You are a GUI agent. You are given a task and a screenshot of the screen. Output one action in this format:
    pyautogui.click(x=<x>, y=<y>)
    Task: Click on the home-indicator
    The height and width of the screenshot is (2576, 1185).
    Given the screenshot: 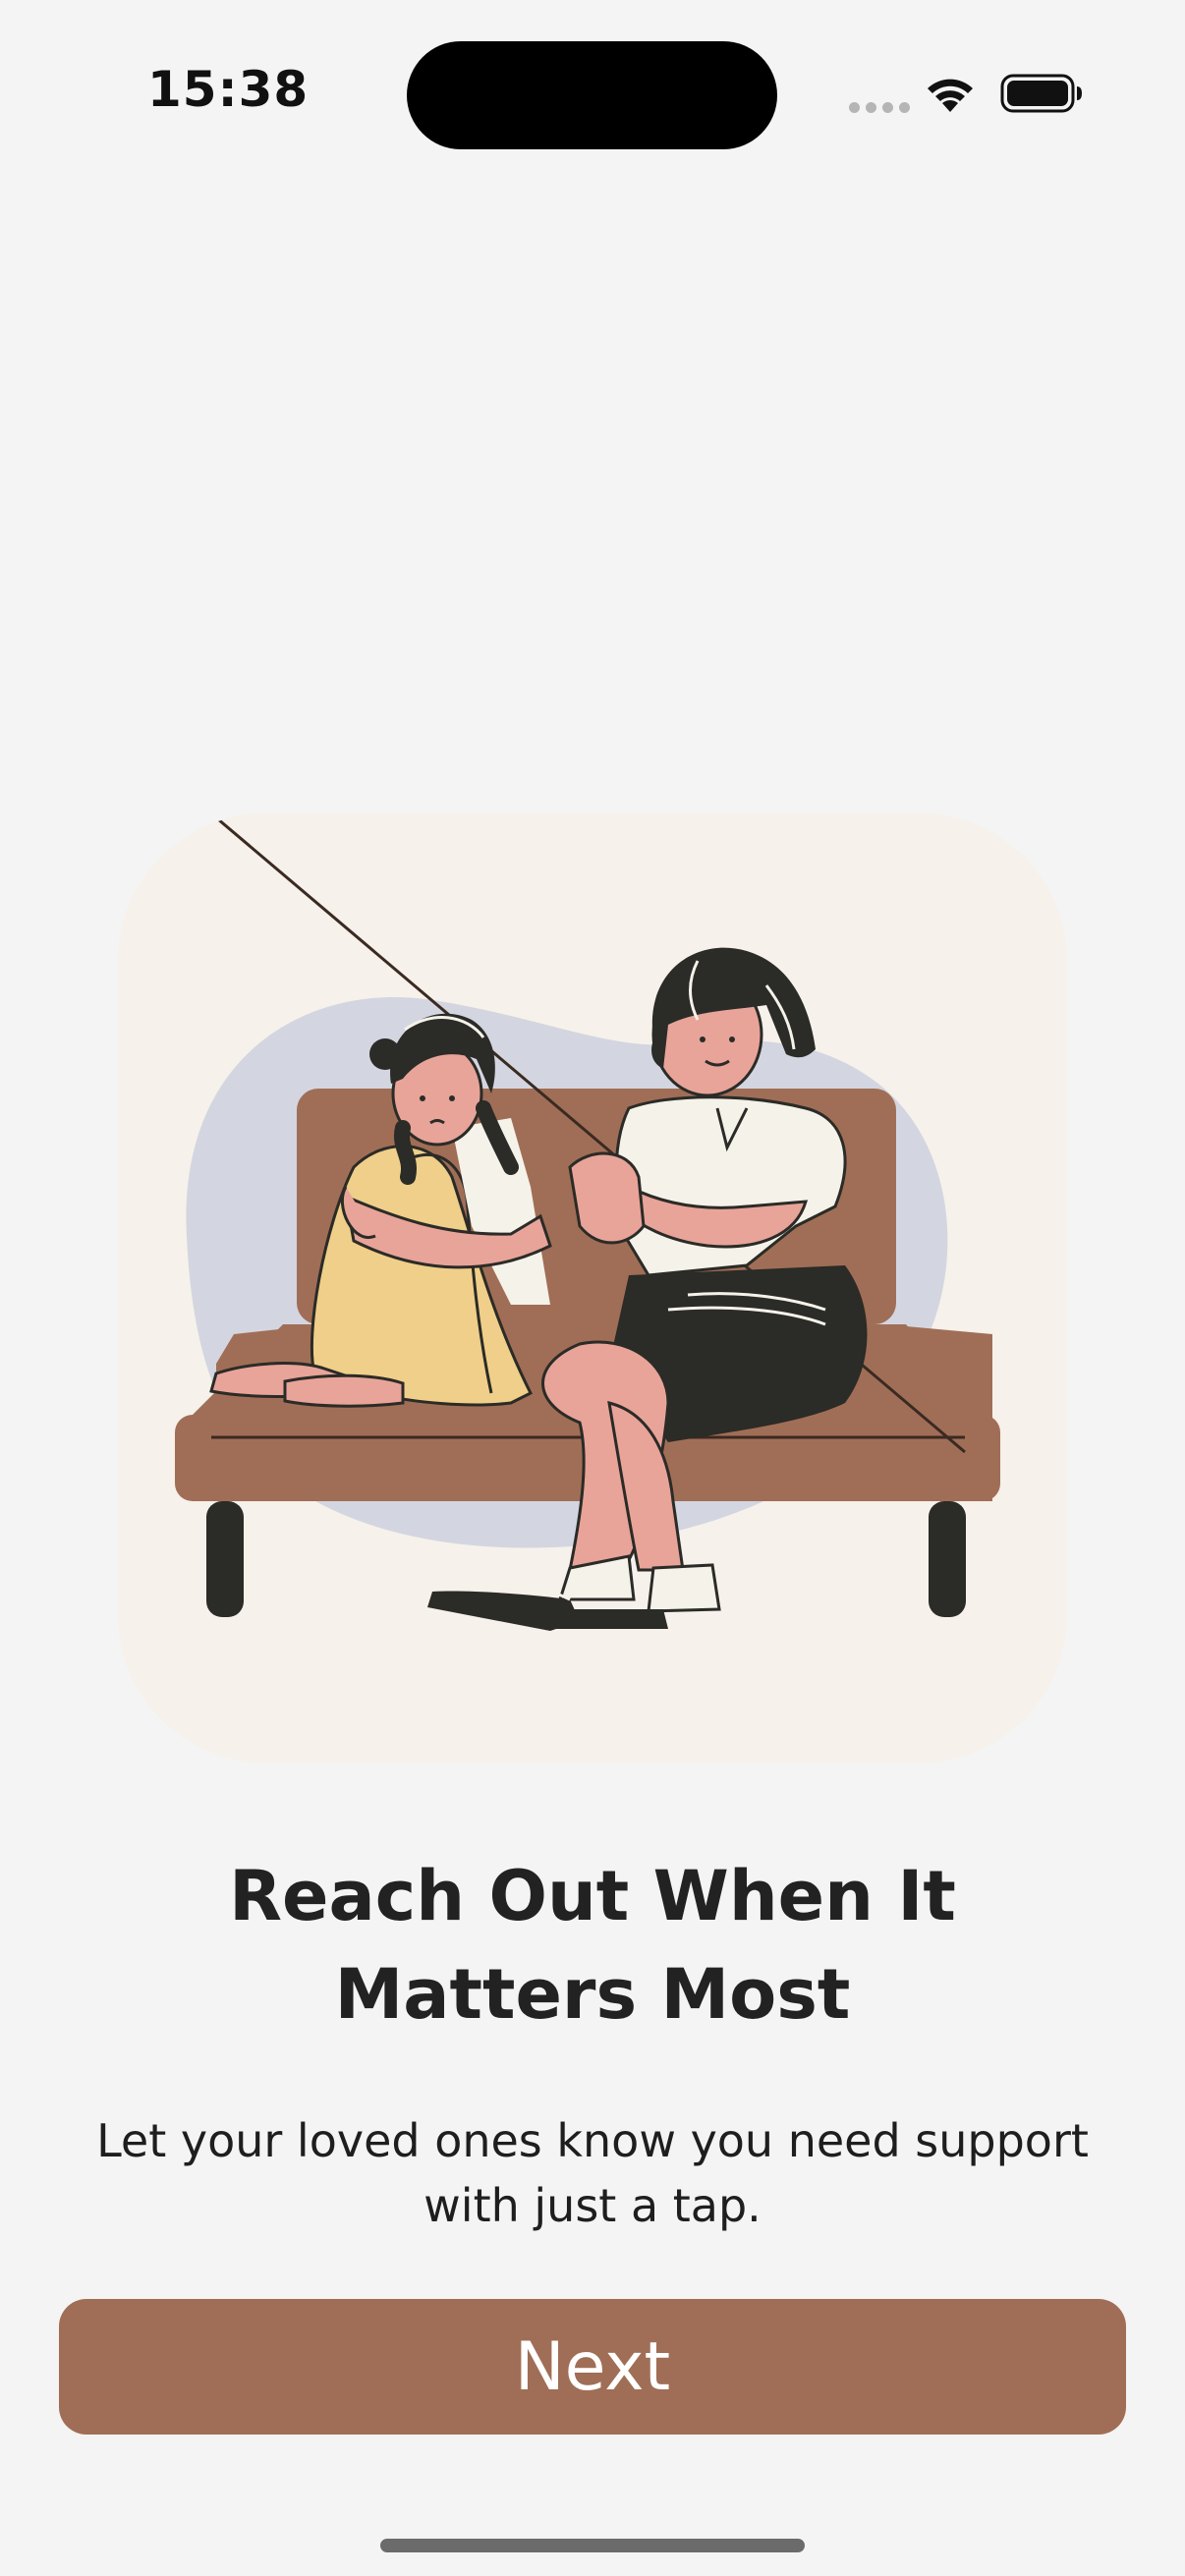 What is the action you would take?
    pyautogui.click(x=592, y=2545)
    